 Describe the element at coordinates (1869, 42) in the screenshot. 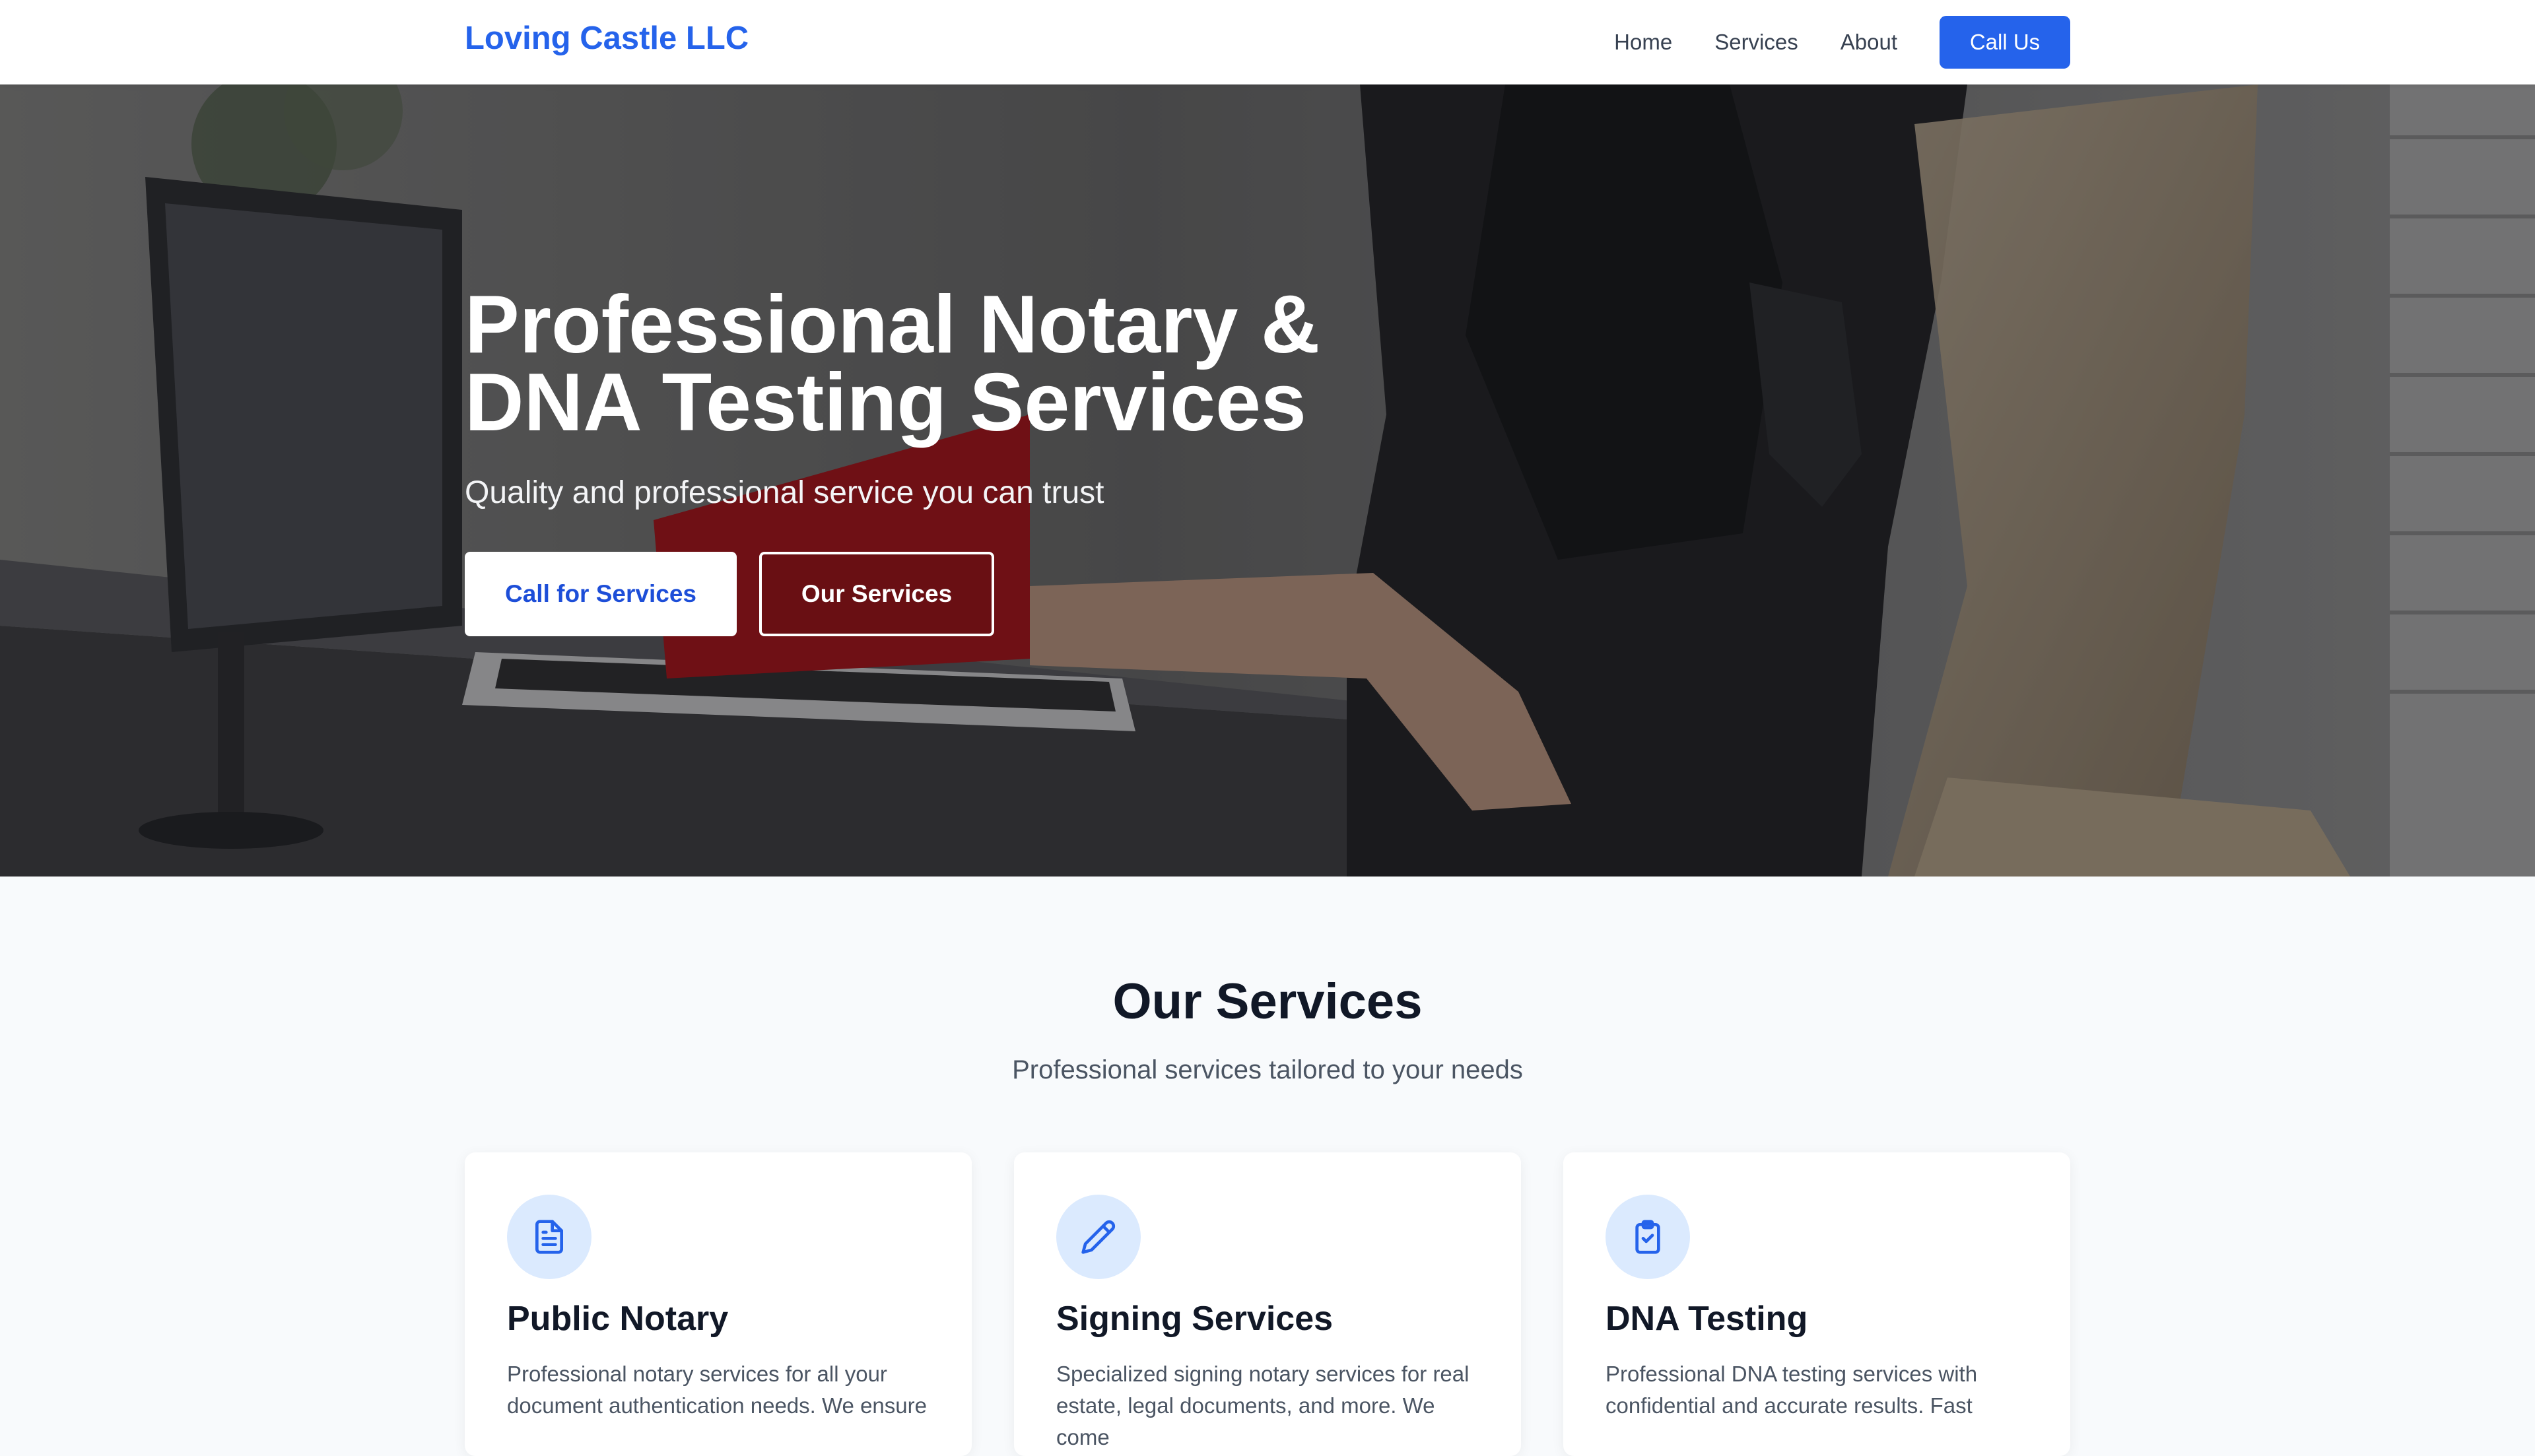

I see `nav-link-about: About` at that location.